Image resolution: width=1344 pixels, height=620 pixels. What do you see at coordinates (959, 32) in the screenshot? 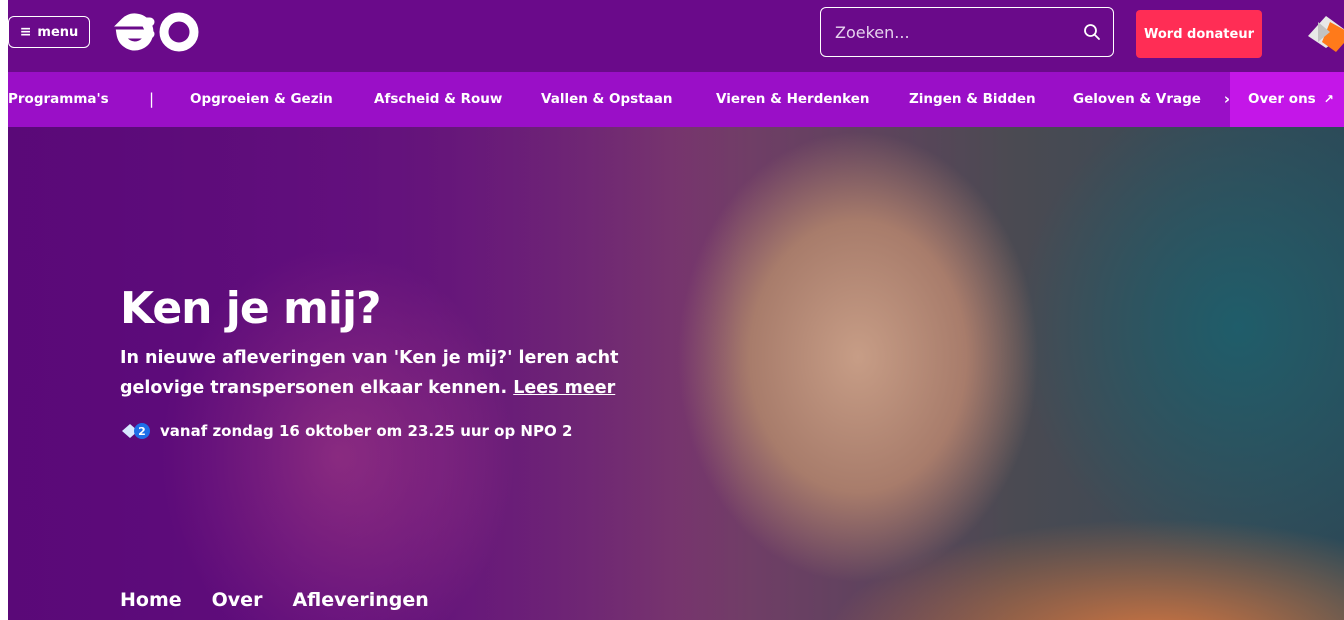
I see `search-input` at bounding box center [959, 32].